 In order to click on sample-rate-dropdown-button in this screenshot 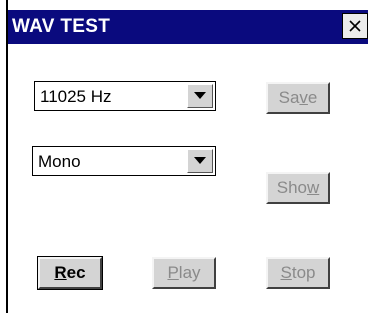, I will do `click(200, 96)`.